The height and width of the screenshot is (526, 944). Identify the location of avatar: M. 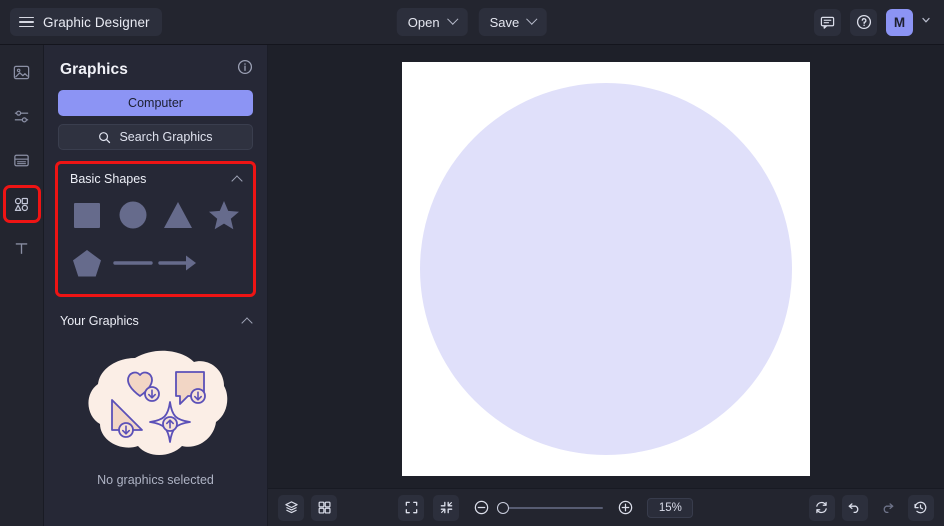
(899, 22).